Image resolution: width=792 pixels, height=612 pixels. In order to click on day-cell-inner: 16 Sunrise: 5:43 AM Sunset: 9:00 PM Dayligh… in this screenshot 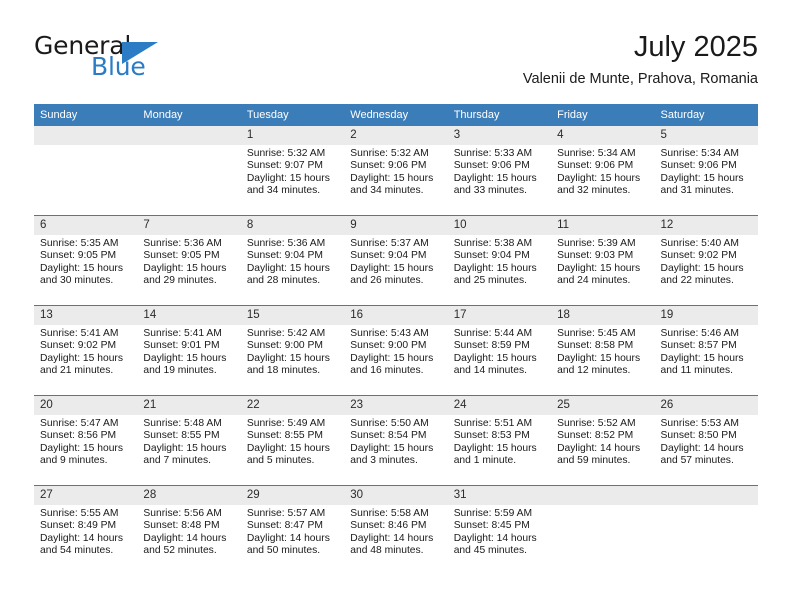, I will do `click(396, 350)`.